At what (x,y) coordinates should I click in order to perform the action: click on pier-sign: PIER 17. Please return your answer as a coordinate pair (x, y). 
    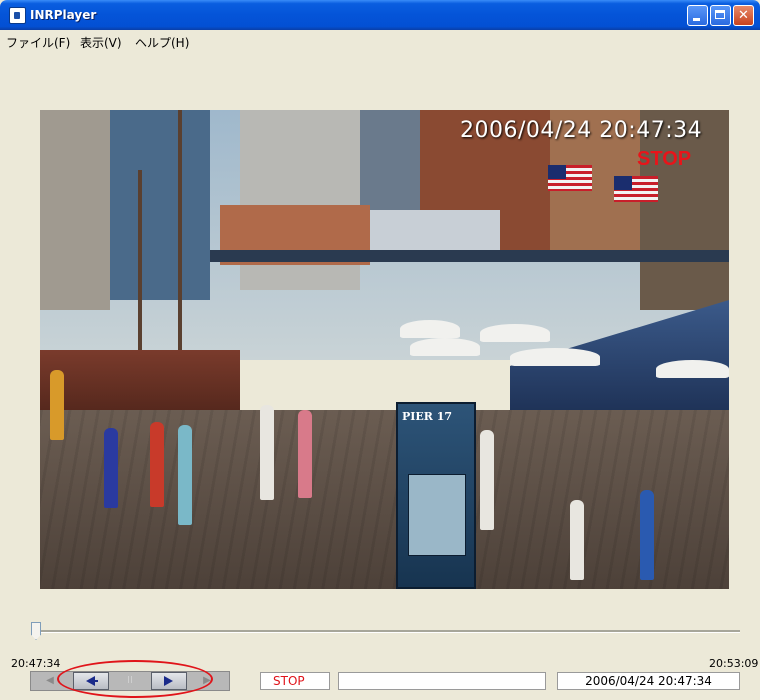
    Looking at the image, I should click on (436, 495).